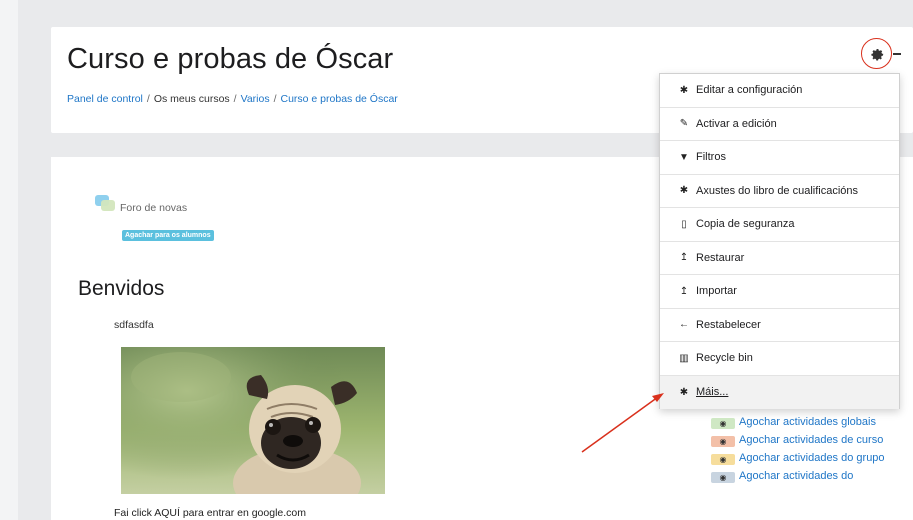 The height and width of the screenshot is (520, 913). Describe the element at coordinates (105, 99) in the screenshot. I see `breadcrumb-dashboard: Panel de control` at that location.